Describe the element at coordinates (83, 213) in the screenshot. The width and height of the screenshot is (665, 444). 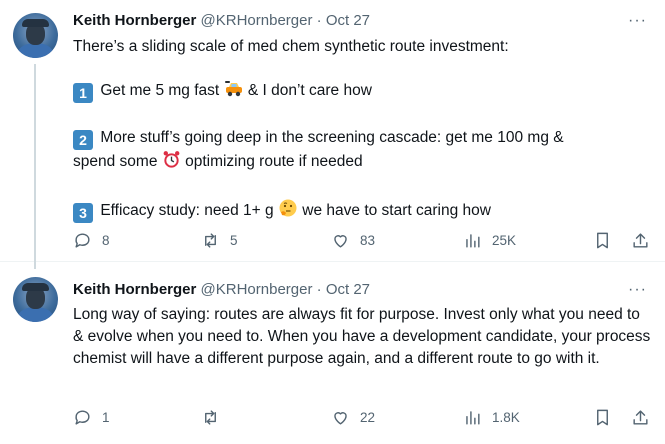
I see `keycap-3-icon: 3` at that location.